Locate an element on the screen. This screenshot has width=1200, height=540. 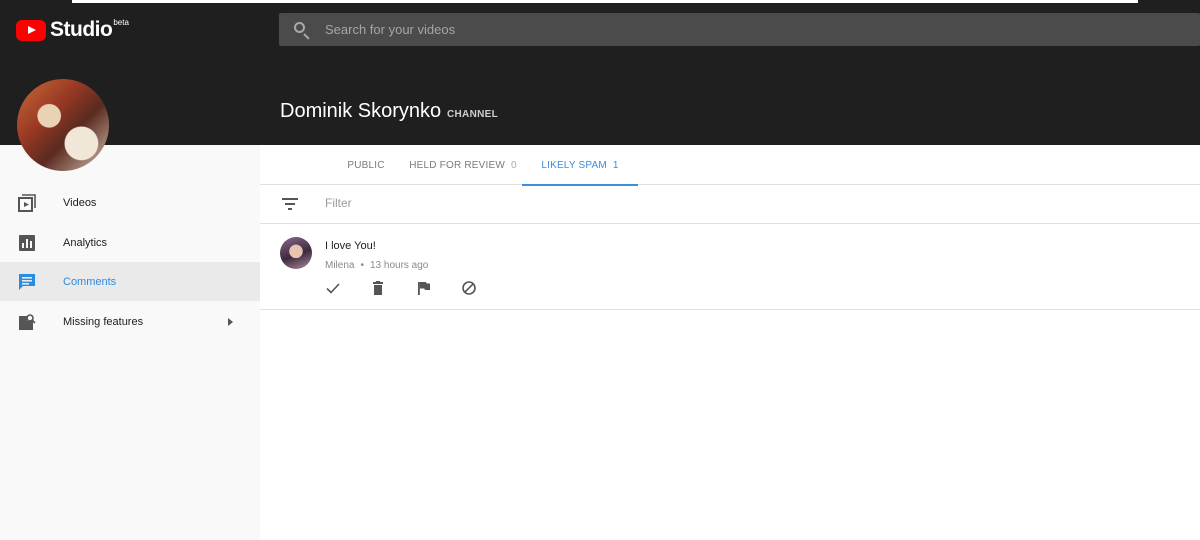
comment-icon is located at coordinates (27, 281).